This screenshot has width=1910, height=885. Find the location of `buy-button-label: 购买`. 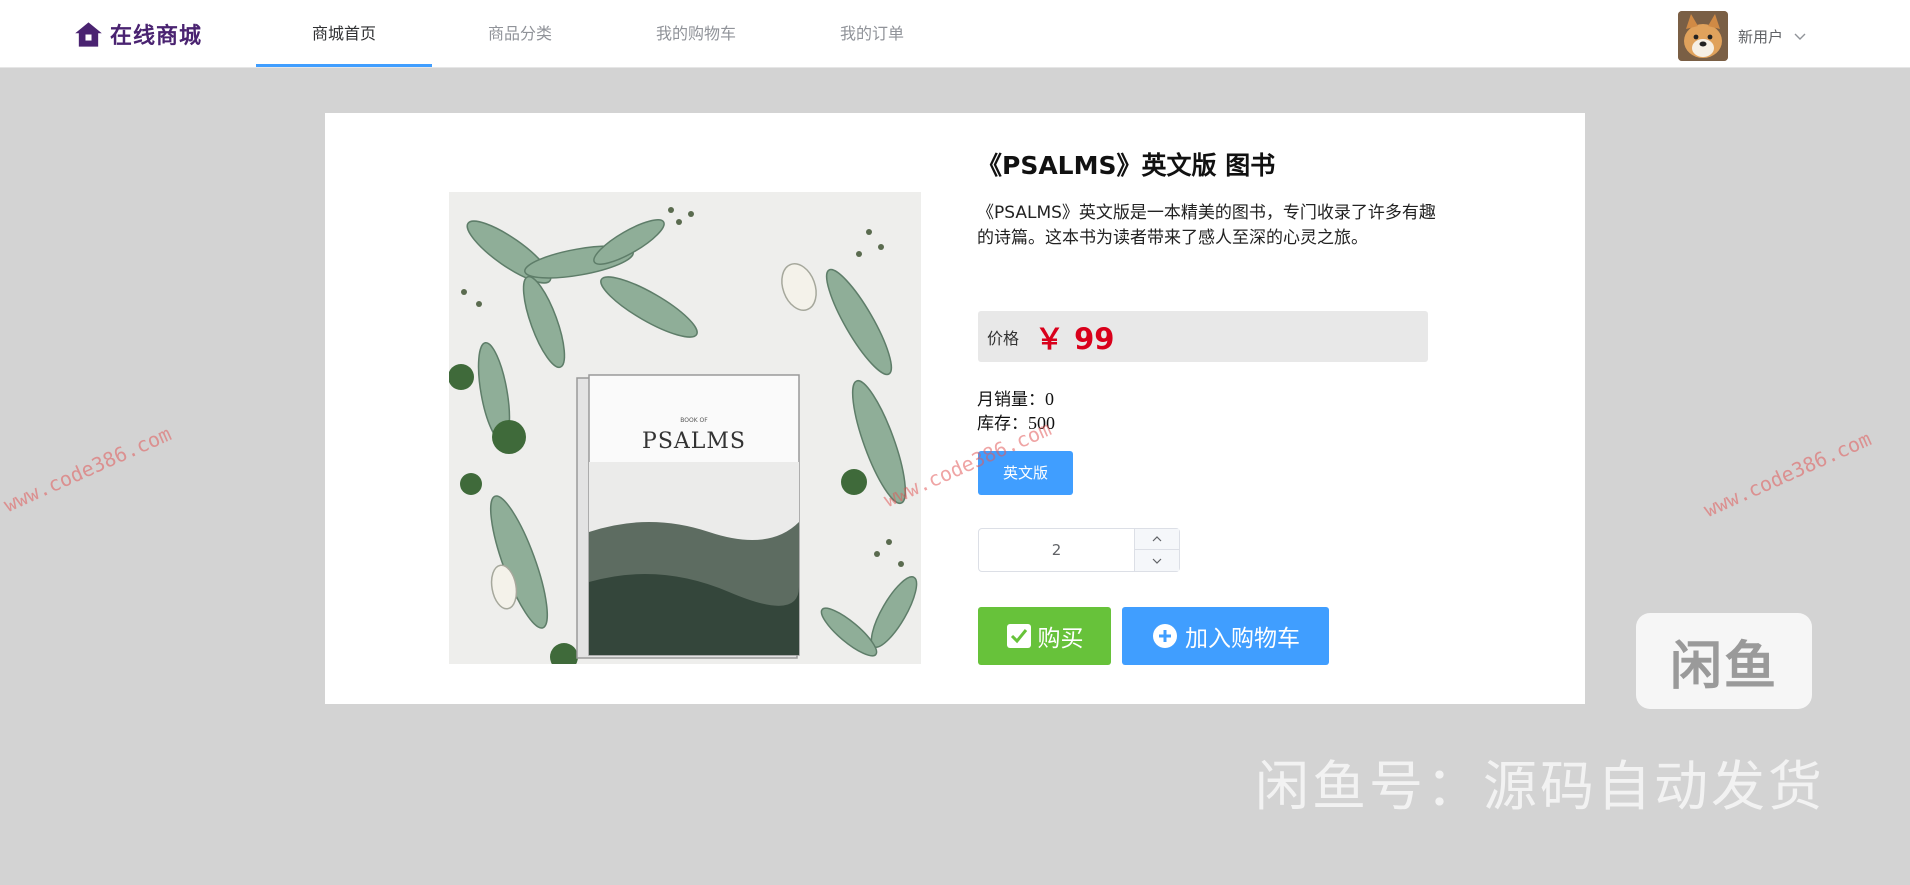

buy-button-label: 购买 is located at coordinates (1060, 639).